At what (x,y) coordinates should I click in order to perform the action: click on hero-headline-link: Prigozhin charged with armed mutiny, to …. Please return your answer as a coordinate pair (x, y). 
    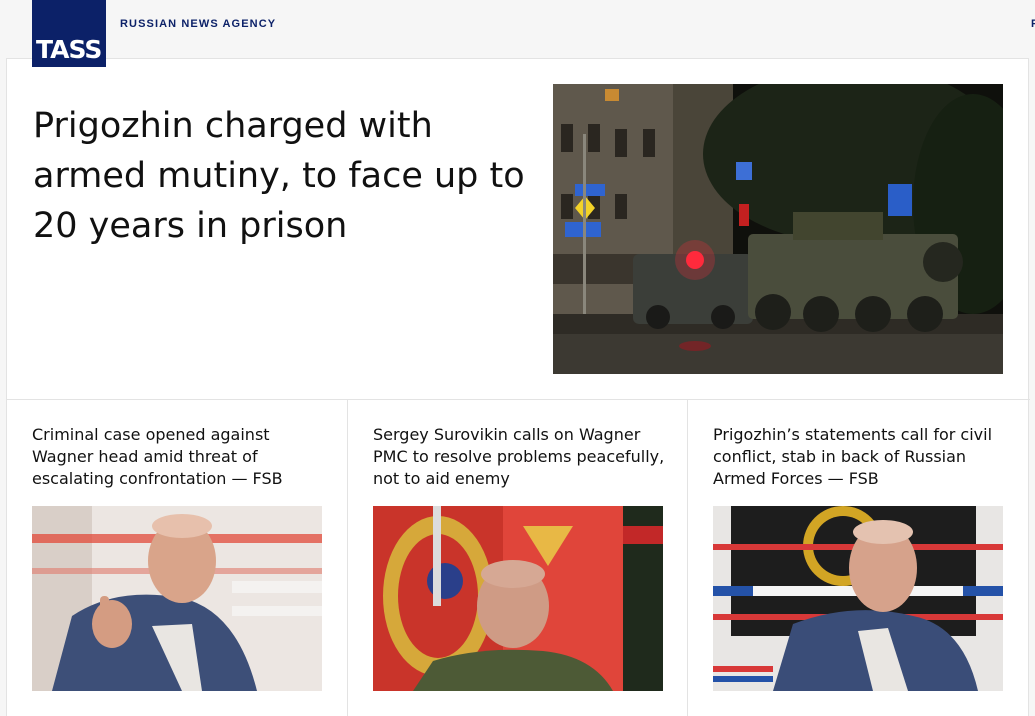
    Looking at the image, I should click on (283, 176).